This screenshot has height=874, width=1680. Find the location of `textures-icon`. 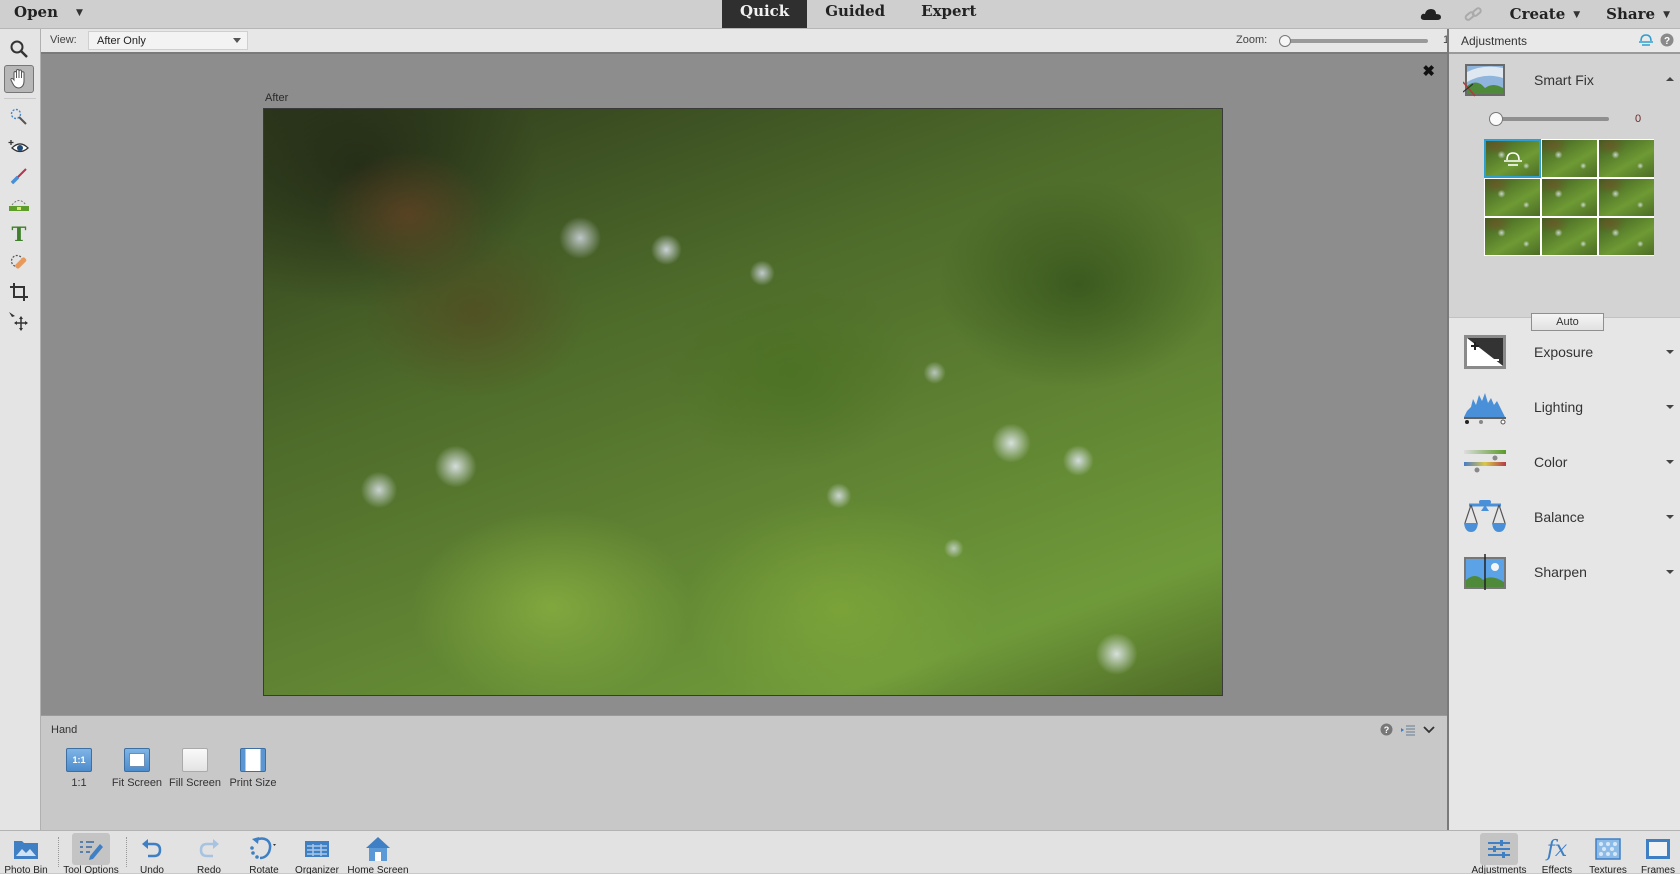

textures-icon is located at coordinates (1608, 849).